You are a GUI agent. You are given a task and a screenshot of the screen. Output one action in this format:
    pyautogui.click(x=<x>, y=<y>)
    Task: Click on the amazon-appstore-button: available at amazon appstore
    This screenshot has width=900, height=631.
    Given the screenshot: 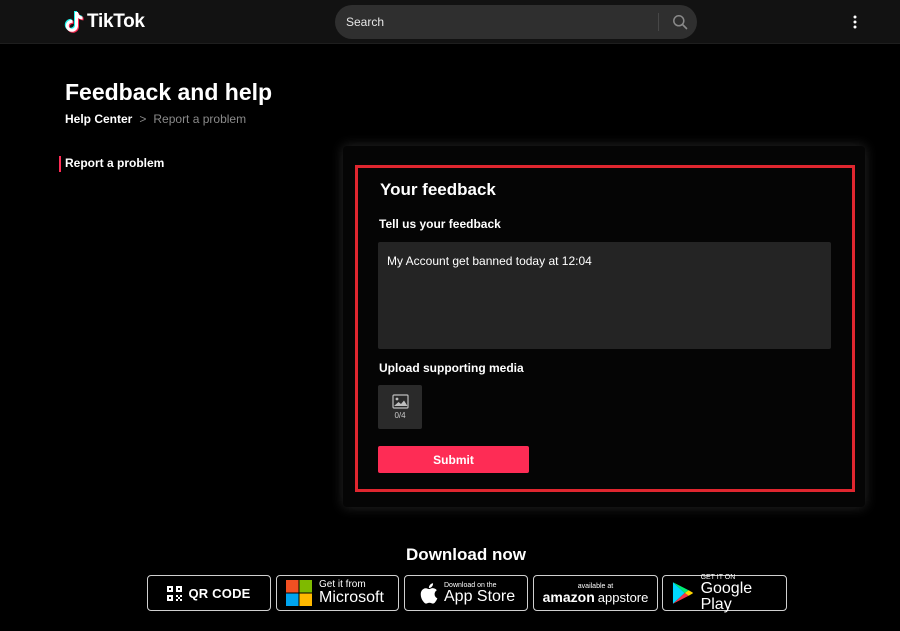 What is the action you would take?
    pyautogui.click(x=595, y=593)
    